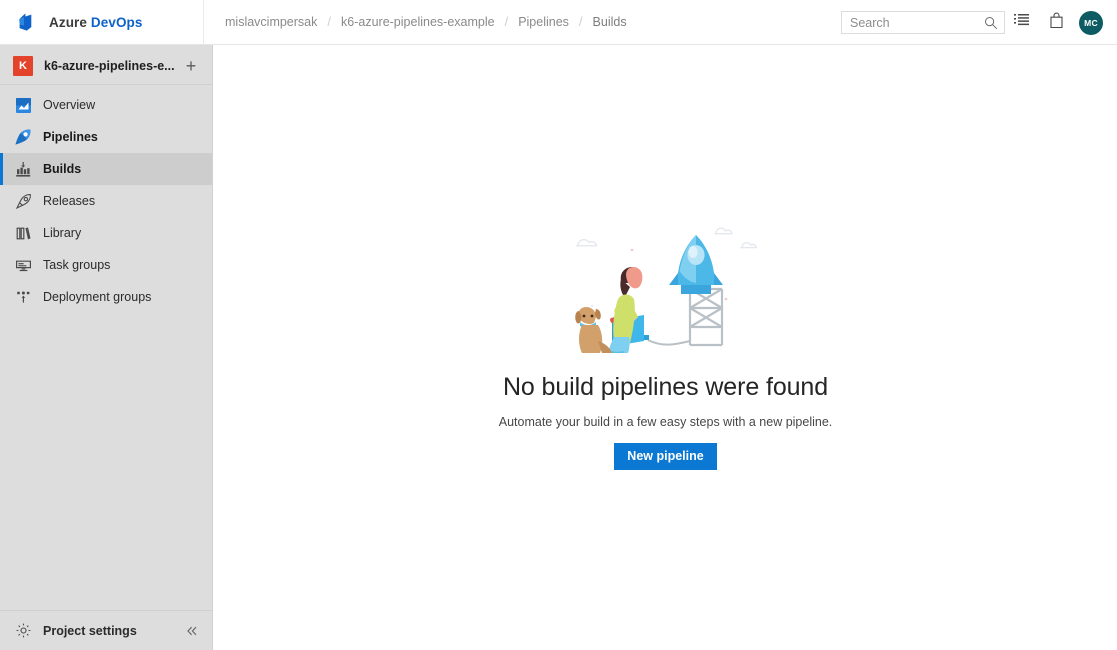 The width and height of the screenshot is (1117, 650). Describe the element at coordinates (69, 105) in the screenshot. I see `sidebar-item-label: Overview` at that location.